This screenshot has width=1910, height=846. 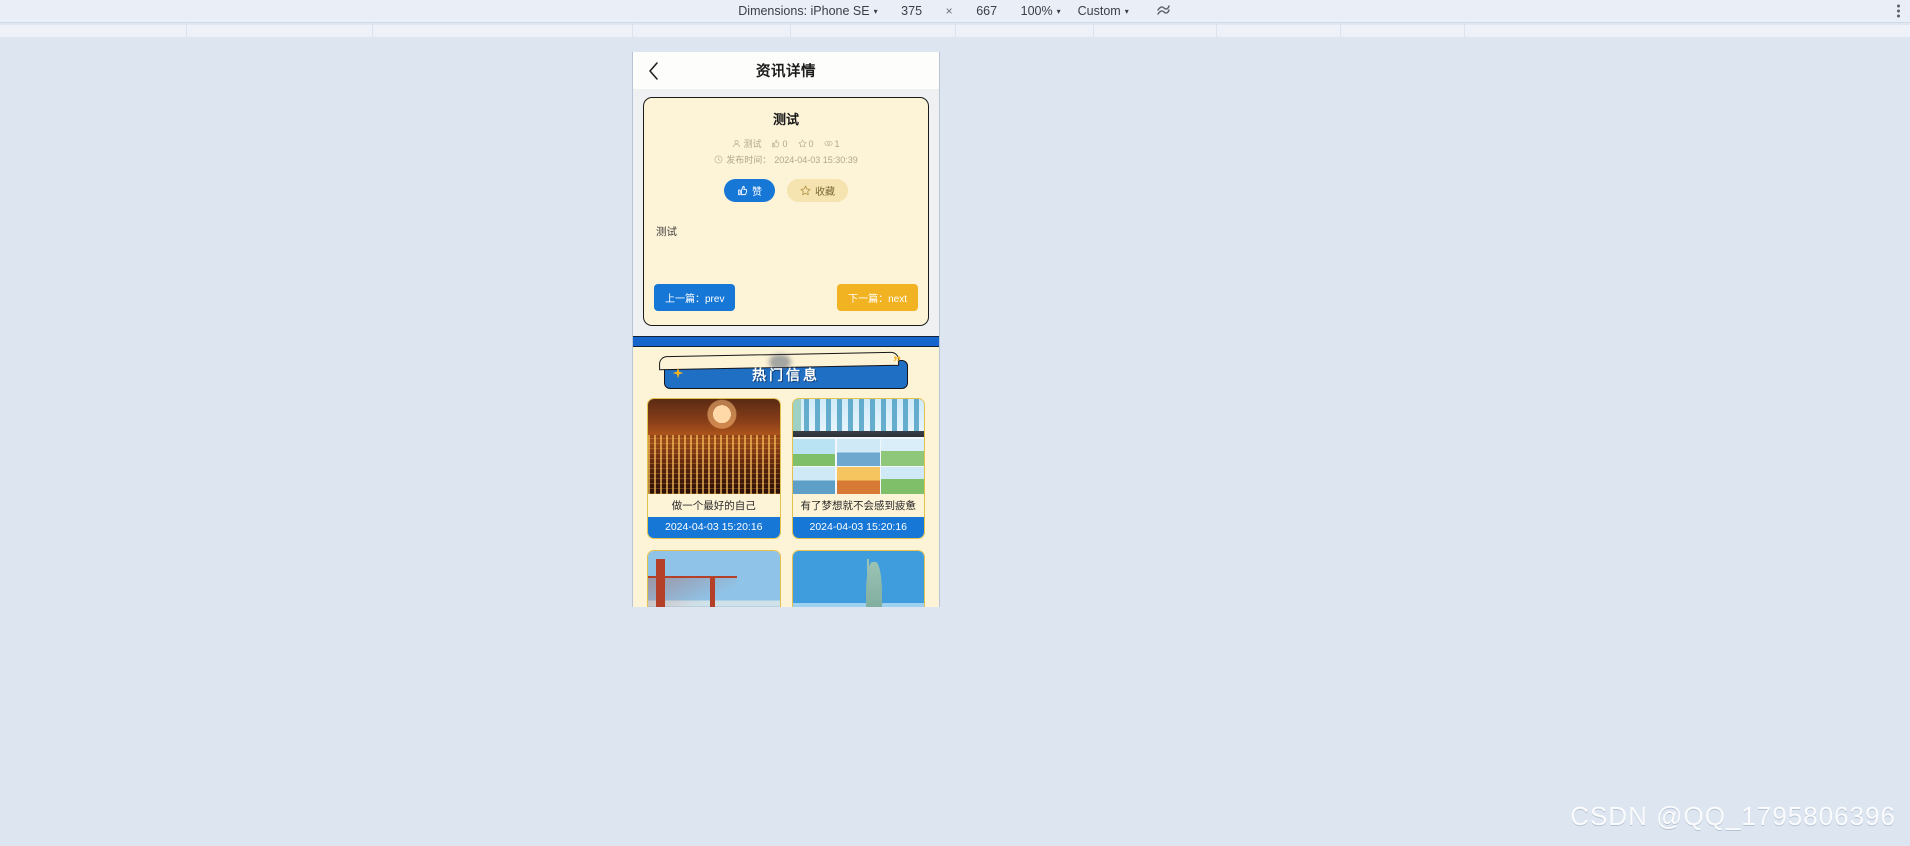 I want to click on hot-info-banner-area: 热门信息 ”, so click(x=786, y=372).